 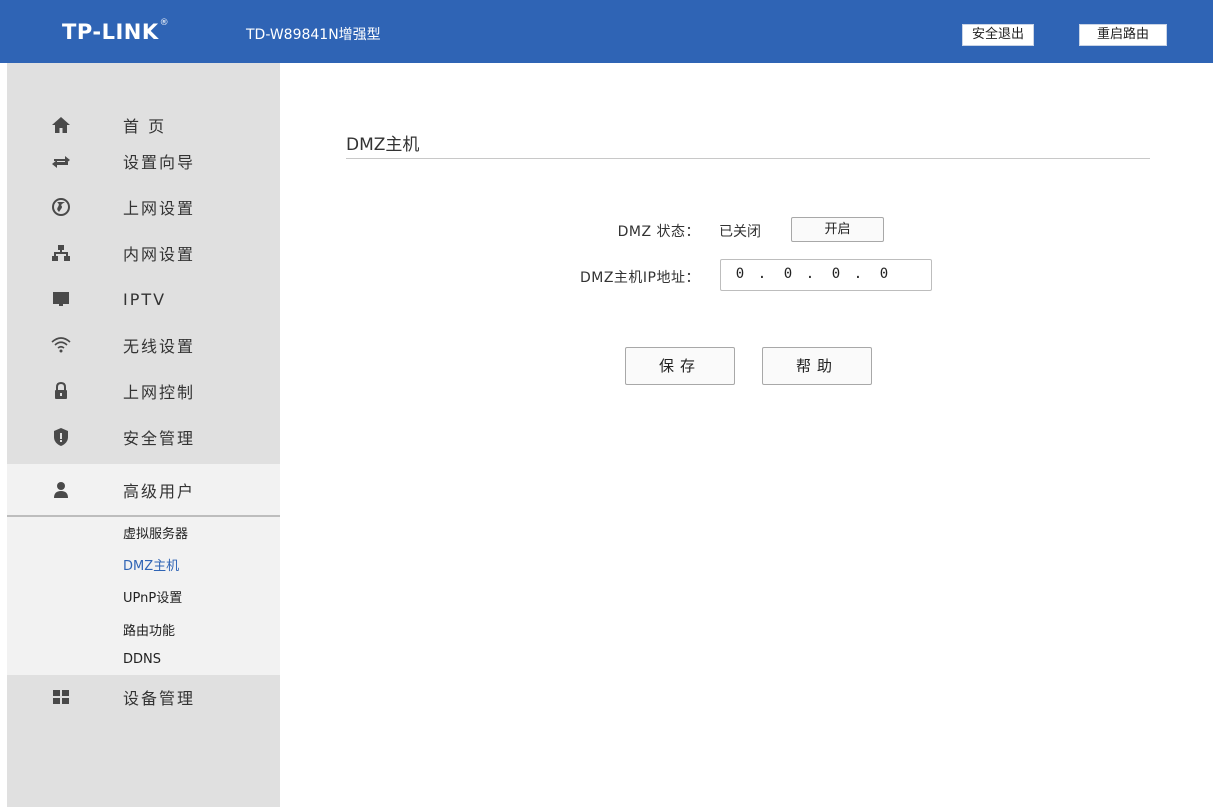 What do you see at coordinates (149, 629) in the screenshot?
I see `submenu-routing: 路由功能` at bounding box center [149, 629].